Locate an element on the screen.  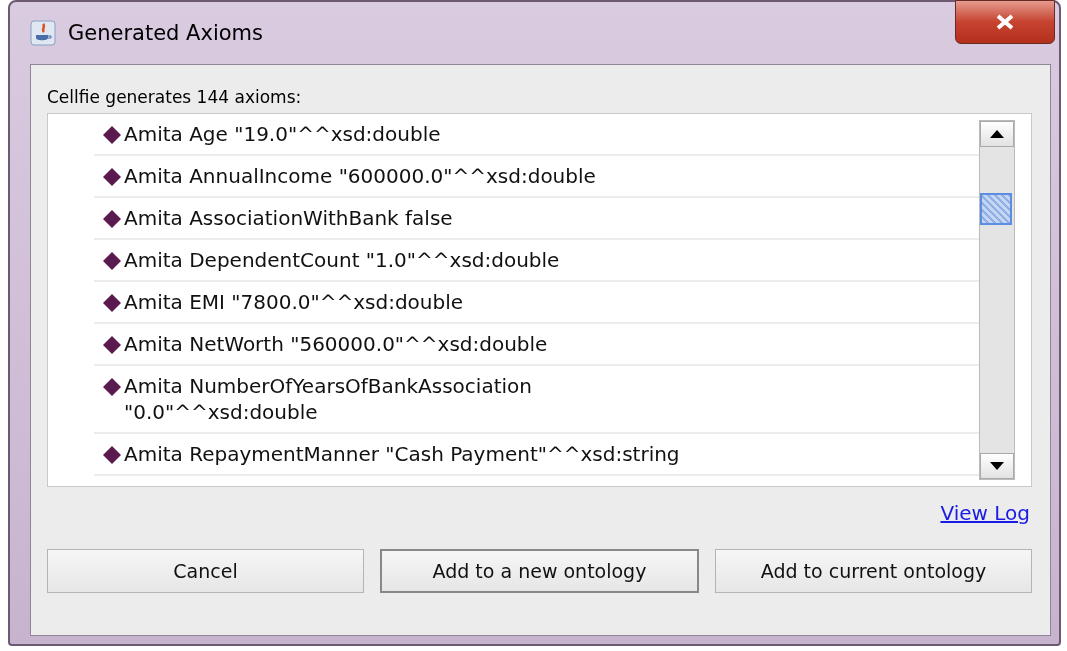
axiom-text: Amita AssociationWithBank false is located at coordinates (289, 218).